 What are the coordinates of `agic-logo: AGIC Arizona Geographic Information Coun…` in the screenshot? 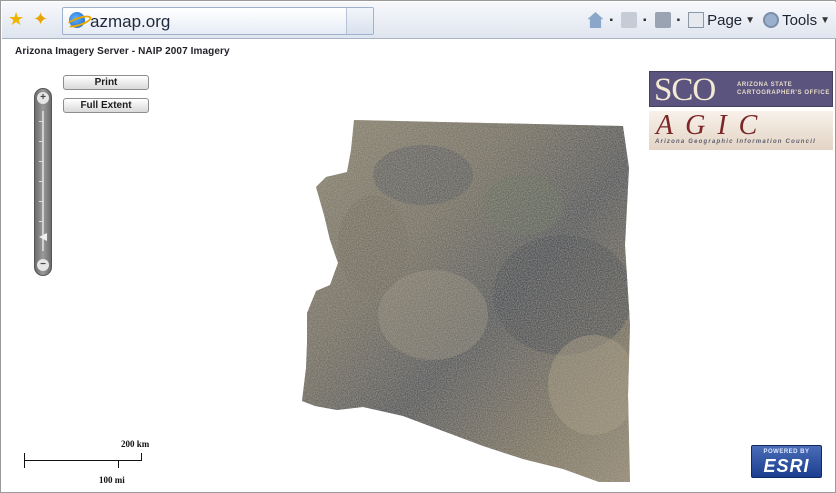 It's located at (741, 130).